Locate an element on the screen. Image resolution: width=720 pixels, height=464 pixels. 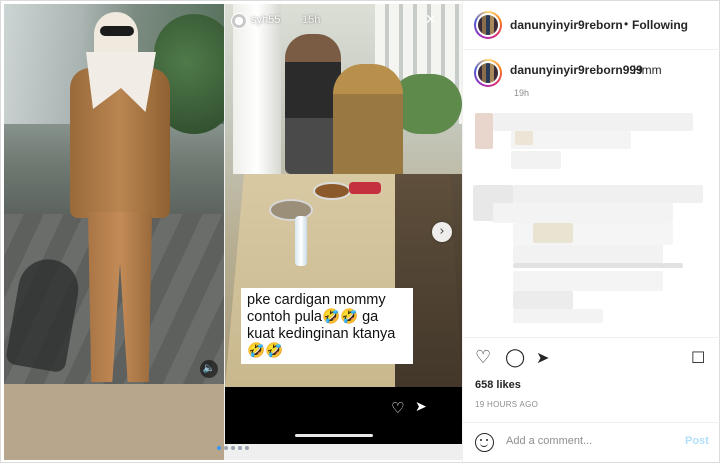
media-background is located at coordinates (114, 422).